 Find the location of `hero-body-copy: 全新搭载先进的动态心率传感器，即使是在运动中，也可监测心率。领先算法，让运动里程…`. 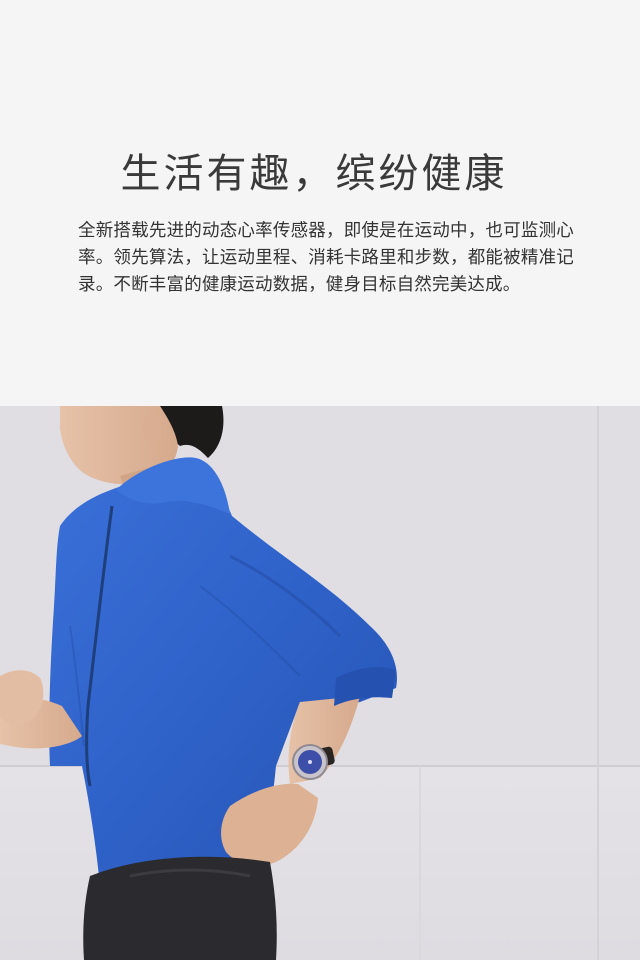

hero-body-copy: 全新搭载先进的动态心率传感器，即使是在运动中，也可监测心率。领先算法，让运动里程… is located at coordinates (326, 258).